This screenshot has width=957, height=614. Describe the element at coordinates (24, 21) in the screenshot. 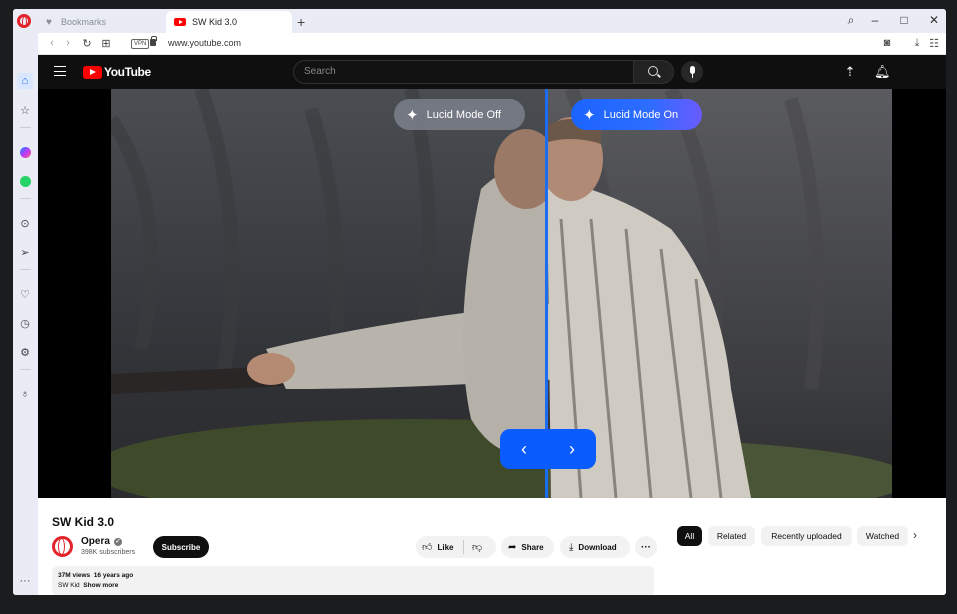

I see `opera-menu-icon` at that location.